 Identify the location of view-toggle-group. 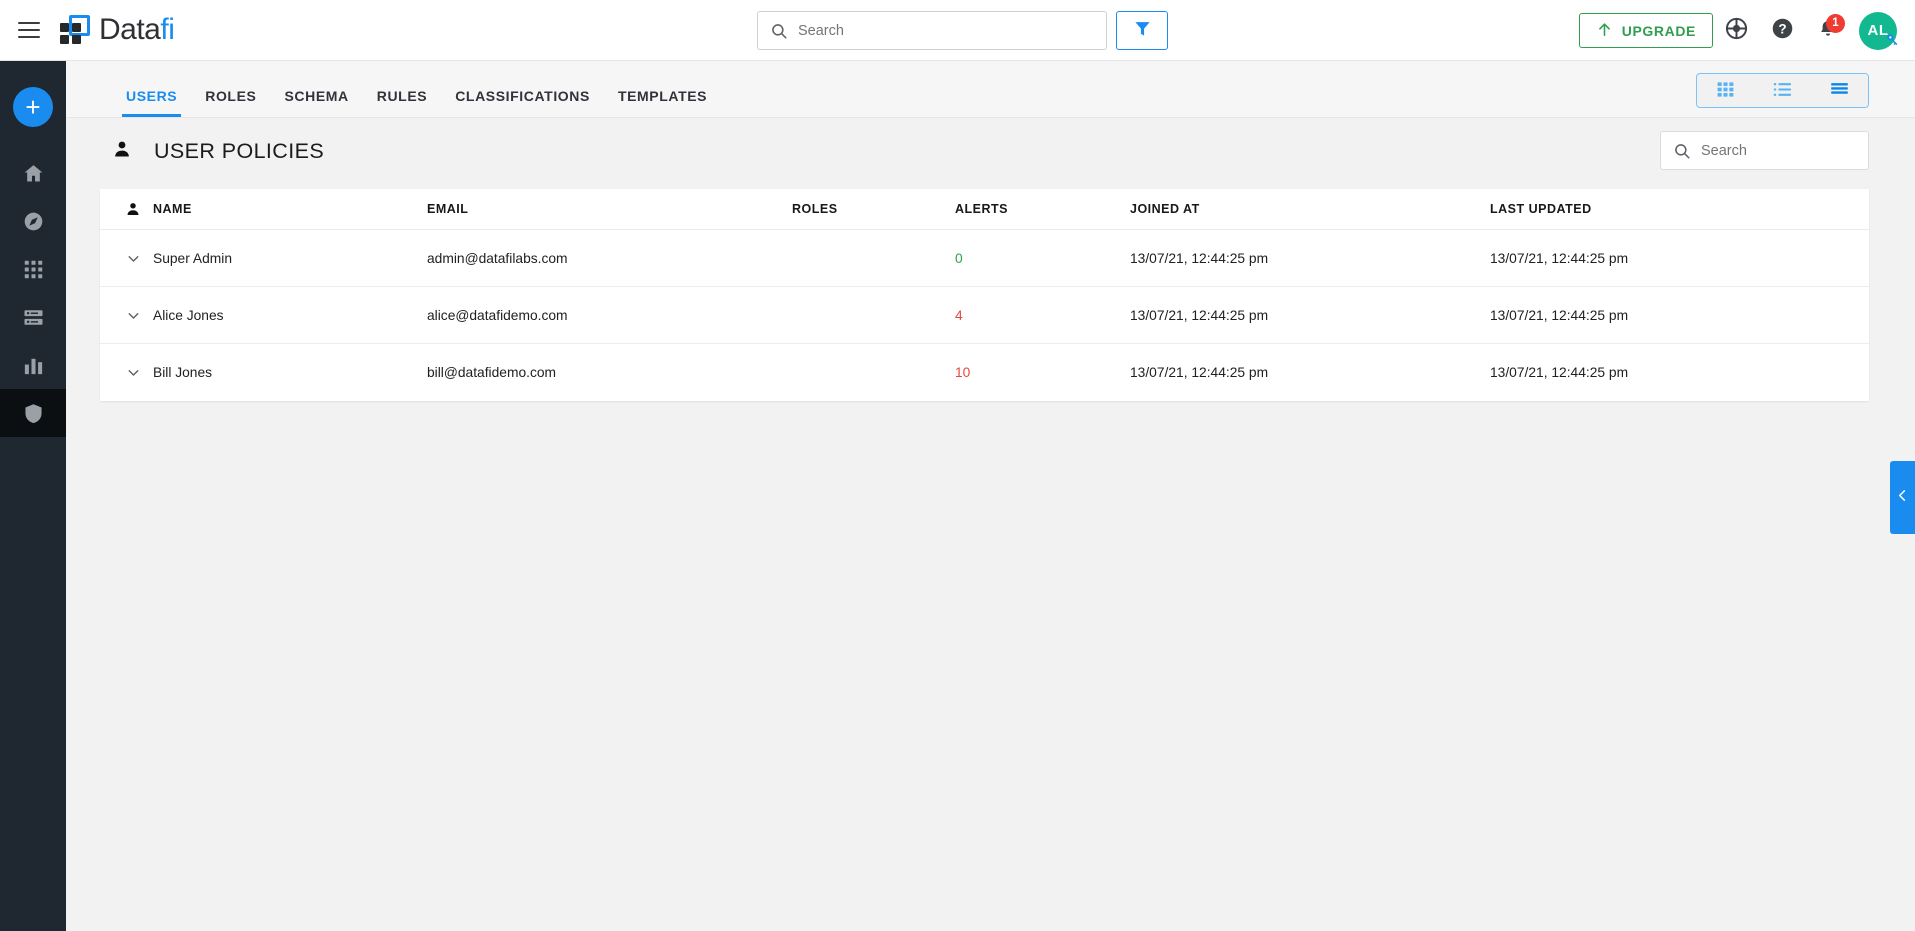
(1782, 90).